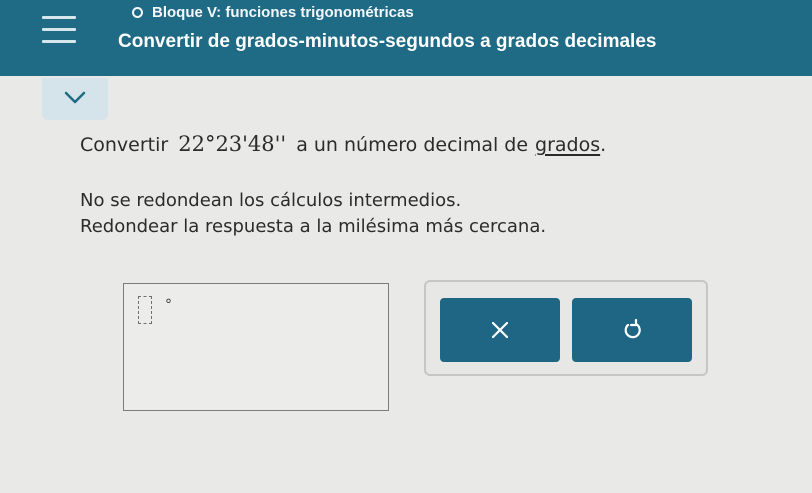 The width and height of the screenshot is (812, 493). What do you see at coordinates (145, 310) in the screenshot?
I see `answer-input` at bounding box center [145, 310].